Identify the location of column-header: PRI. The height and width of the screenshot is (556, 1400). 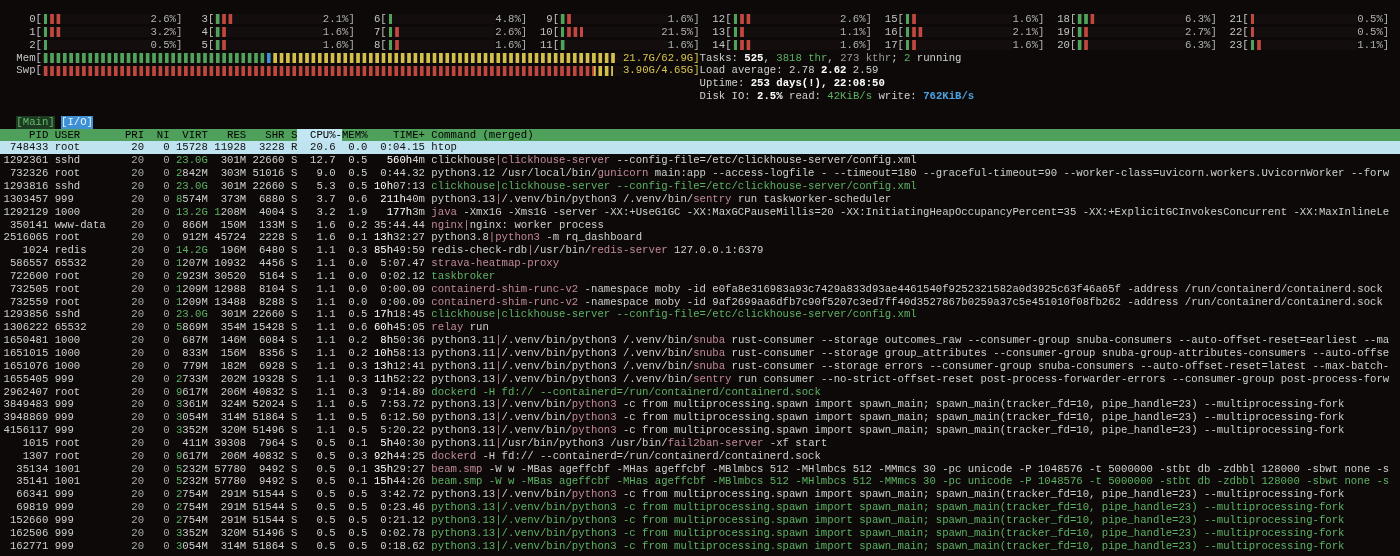
(131, 135).